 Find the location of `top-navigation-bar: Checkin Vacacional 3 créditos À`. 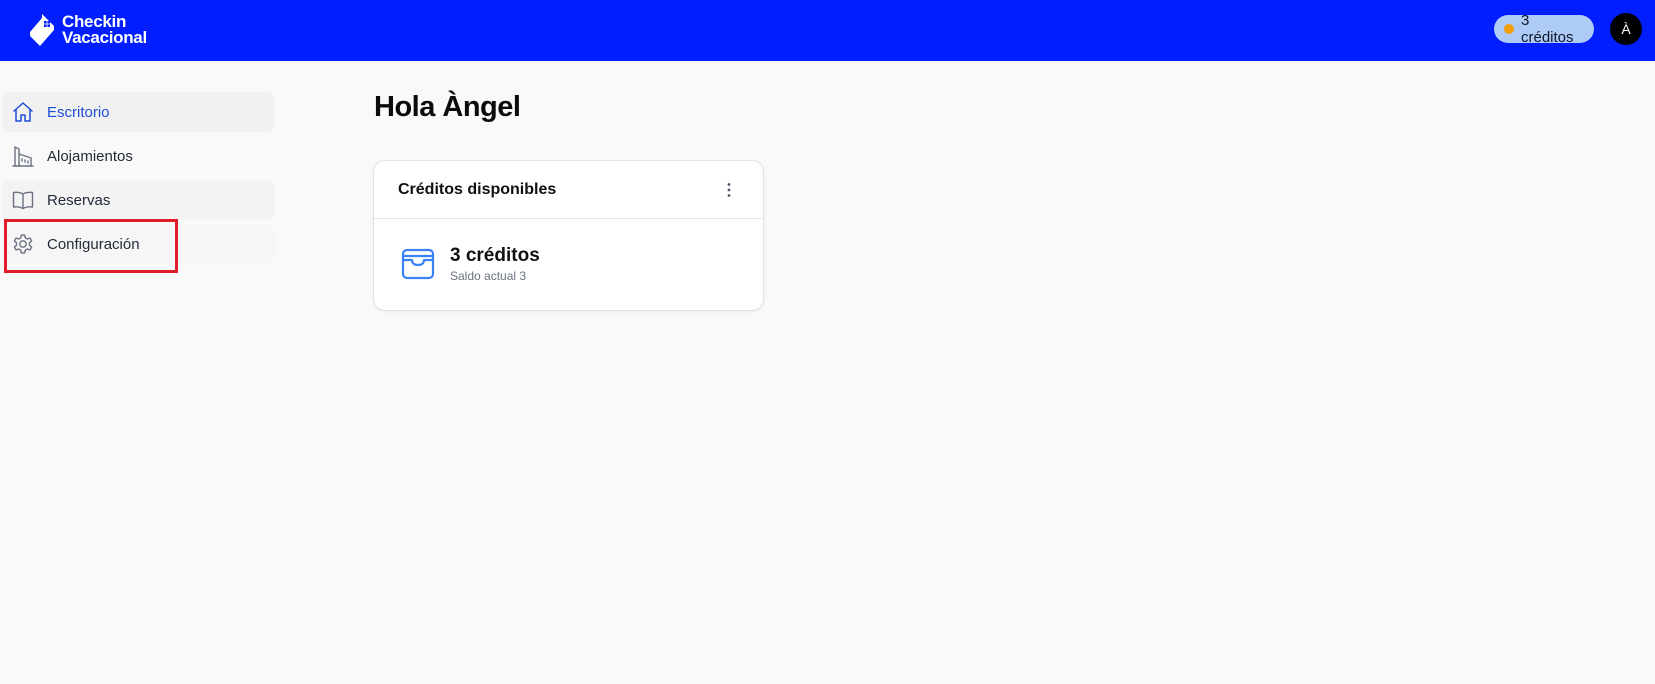

top-navigation-bar: Checkin Vacacional 3 créditos À is located at coordinates (827, 30).